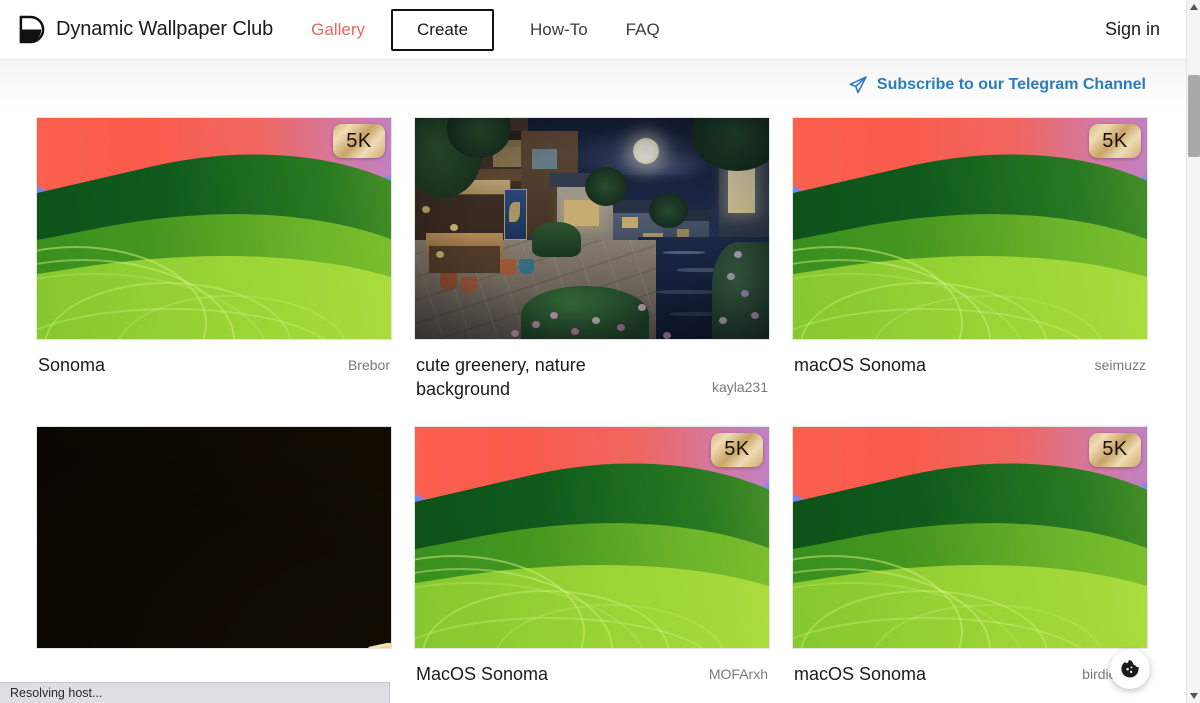  I want to click on wallpaper-meta: macOS Sonoma birdielala2, so click(970, 667).